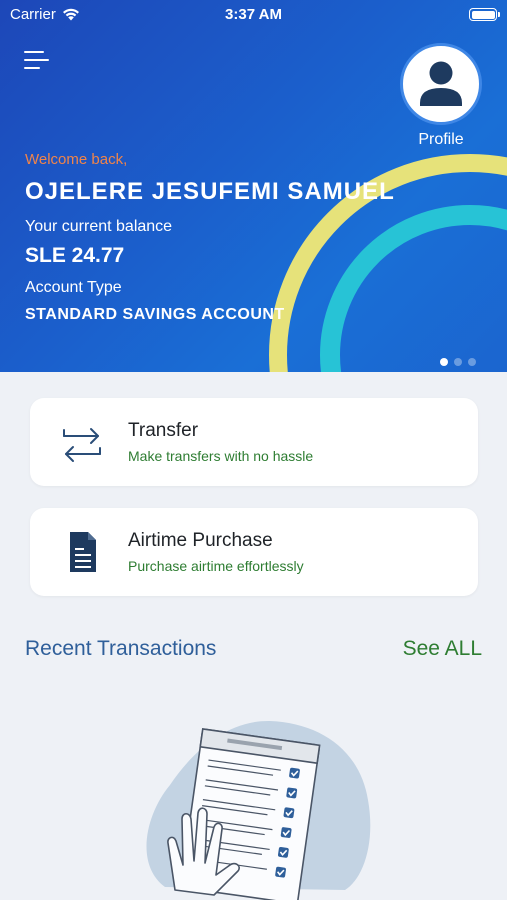 The width and height of the screenshot is (507, 900). I want to click on carousel-dot-active, so click(444, 362).